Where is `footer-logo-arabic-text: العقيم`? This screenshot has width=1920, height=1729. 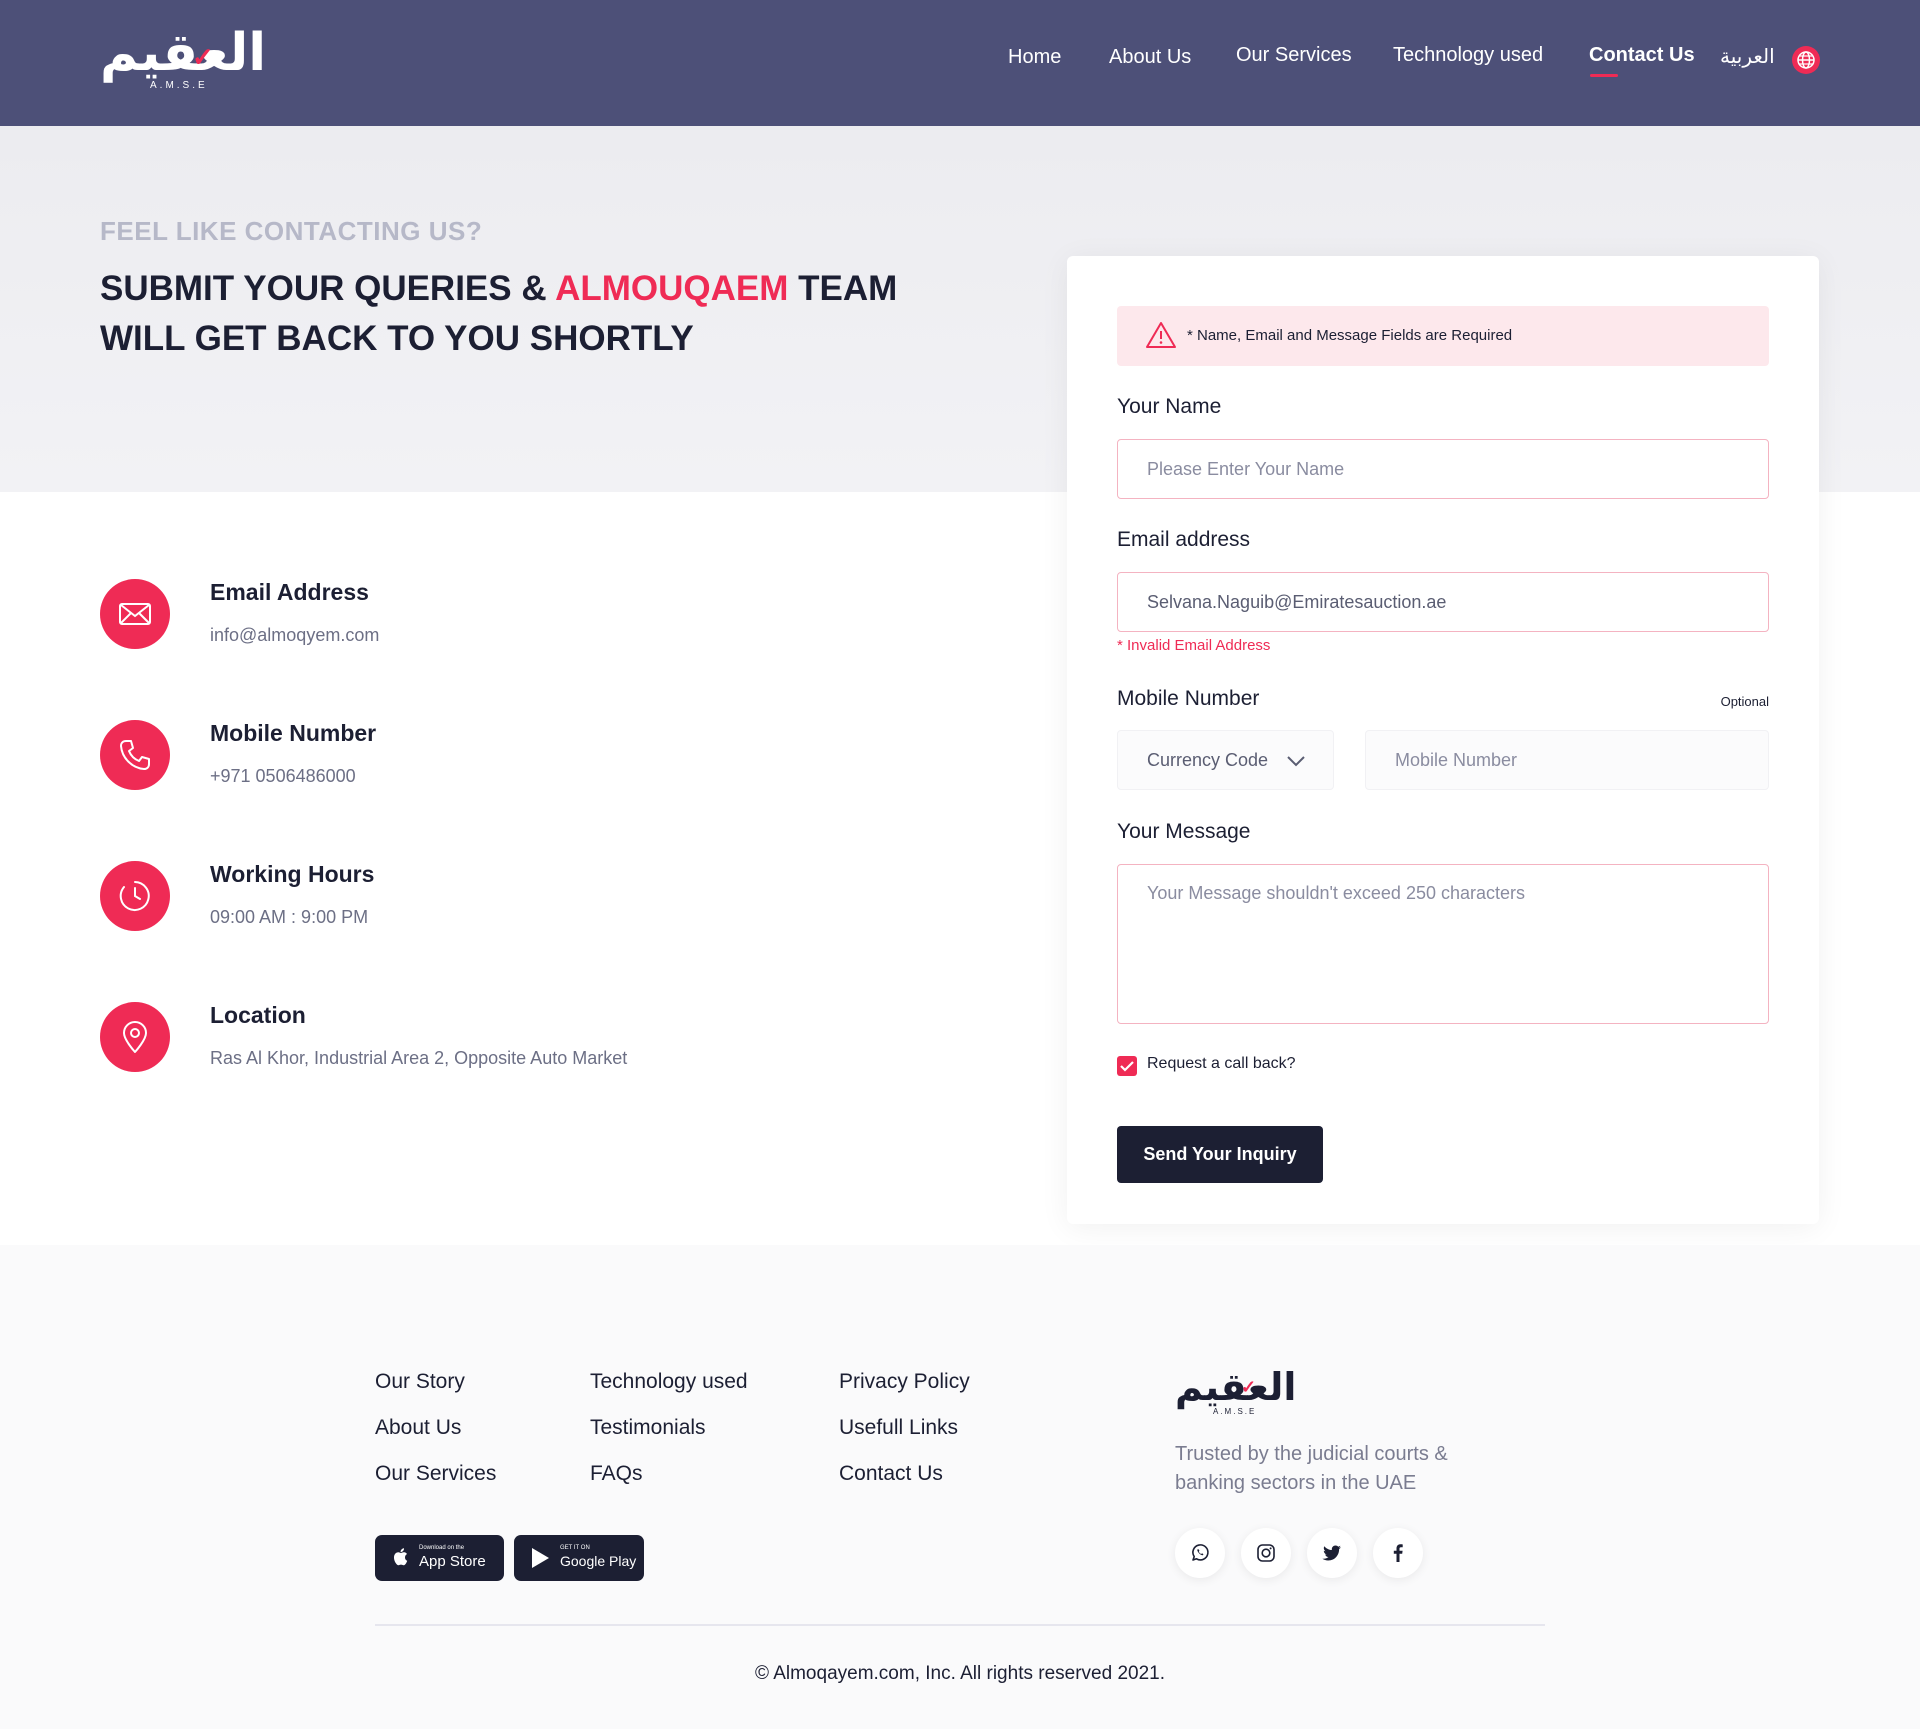
footer-logo-arabic-text: العقيم is located at coordinates (1236, 1387).